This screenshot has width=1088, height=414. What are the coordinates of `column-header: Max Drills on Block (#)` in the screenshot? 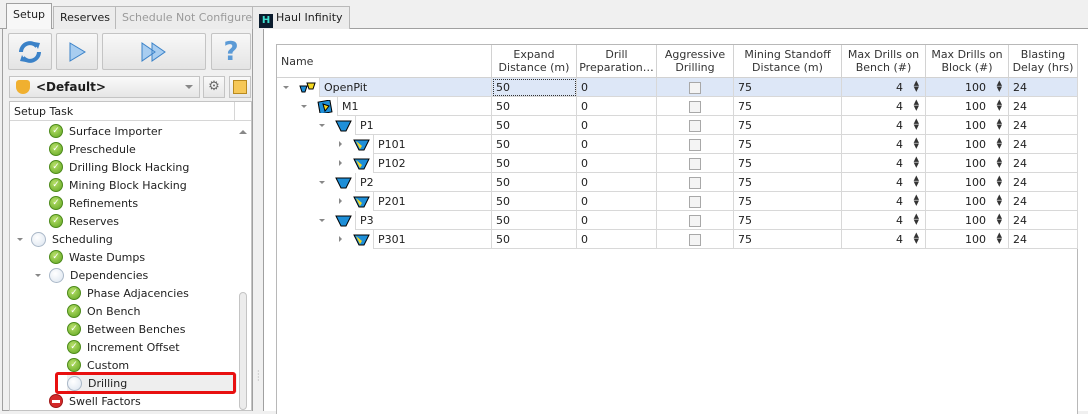 It's located at (967, 61).